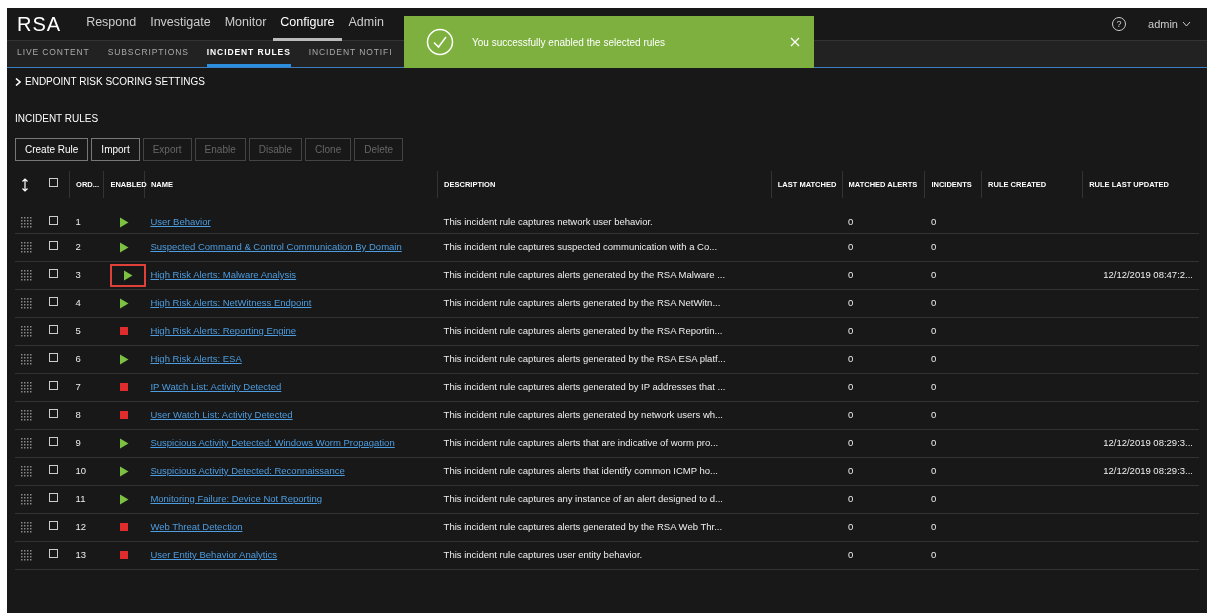 Image resolution: width=1207 pixels, height=613 pixels. I want to click on rule-name-link: Suspected Command & Control Communication By Domain, so click(276, 246).